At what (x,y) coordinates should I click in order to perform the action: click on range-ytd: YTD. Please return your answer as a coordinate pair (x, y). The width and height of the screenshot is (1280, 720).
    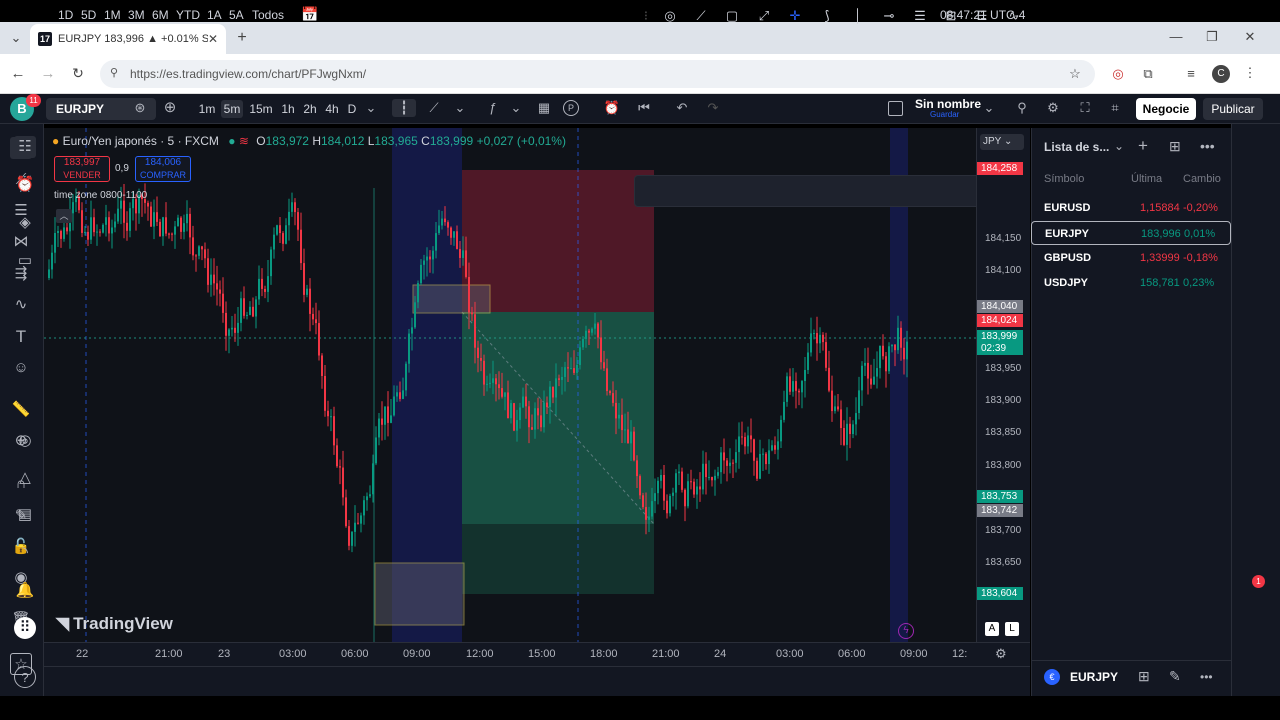
    Looking at the image, I should click on (188, 15).